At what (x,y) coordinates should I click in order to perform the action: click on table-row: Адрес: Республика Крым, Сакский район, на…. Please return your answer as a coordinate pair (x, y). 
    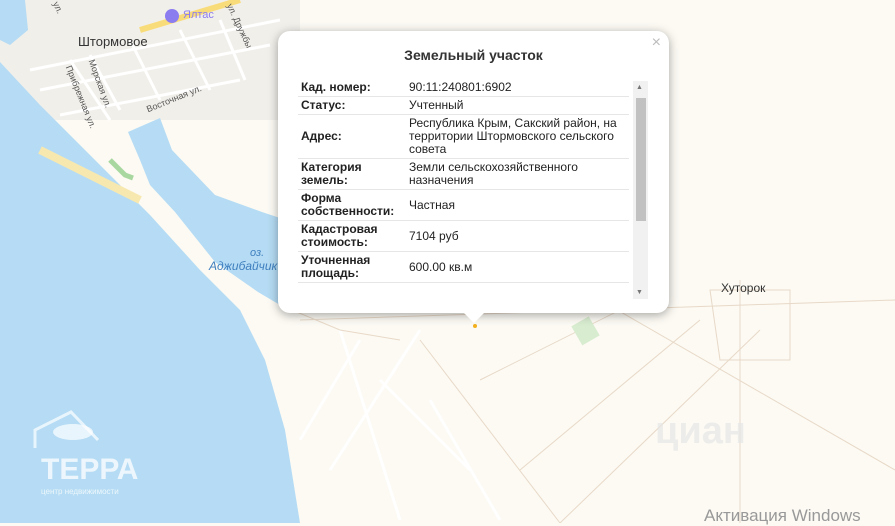
    Looking at the image, I should click on (463, 137).